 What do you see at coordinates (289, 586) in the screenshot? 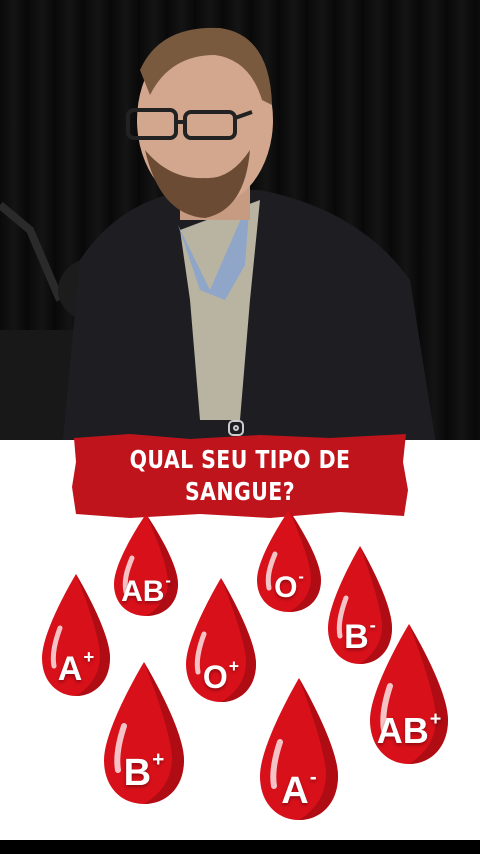
I see `drop-label: O-` at bounding box center [289, 586].